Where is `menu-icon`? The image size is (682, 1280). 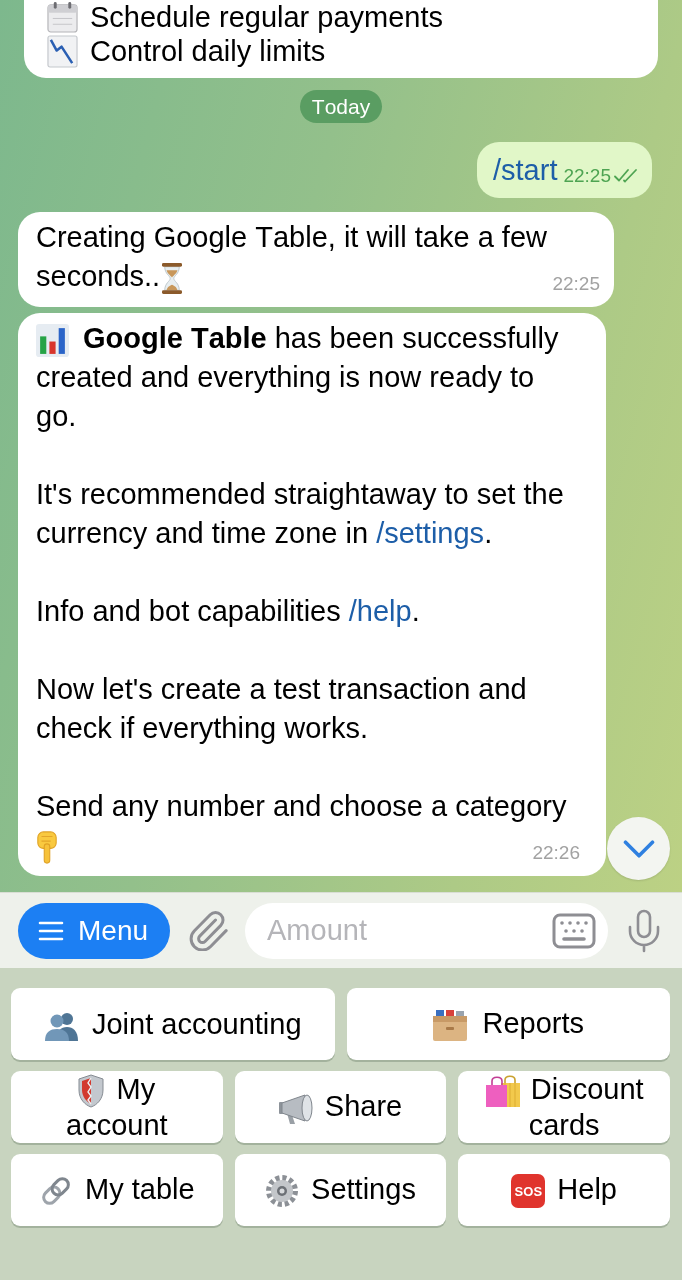 menu-icon is located at coordinates (51, 930).